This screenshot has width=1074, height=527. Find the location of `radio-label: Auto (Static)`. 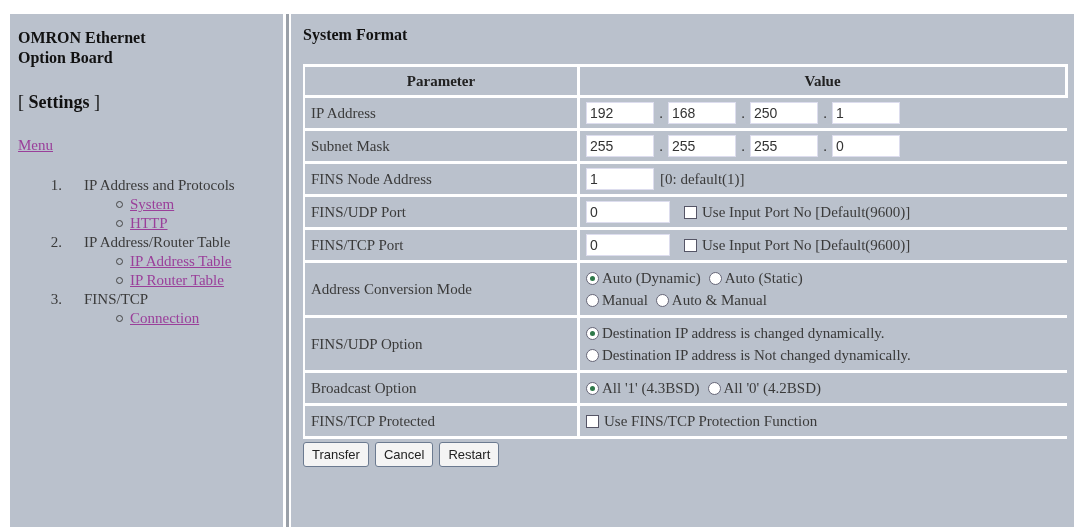

radio-label: Auto (Static) is located at coordinates (763, 278).